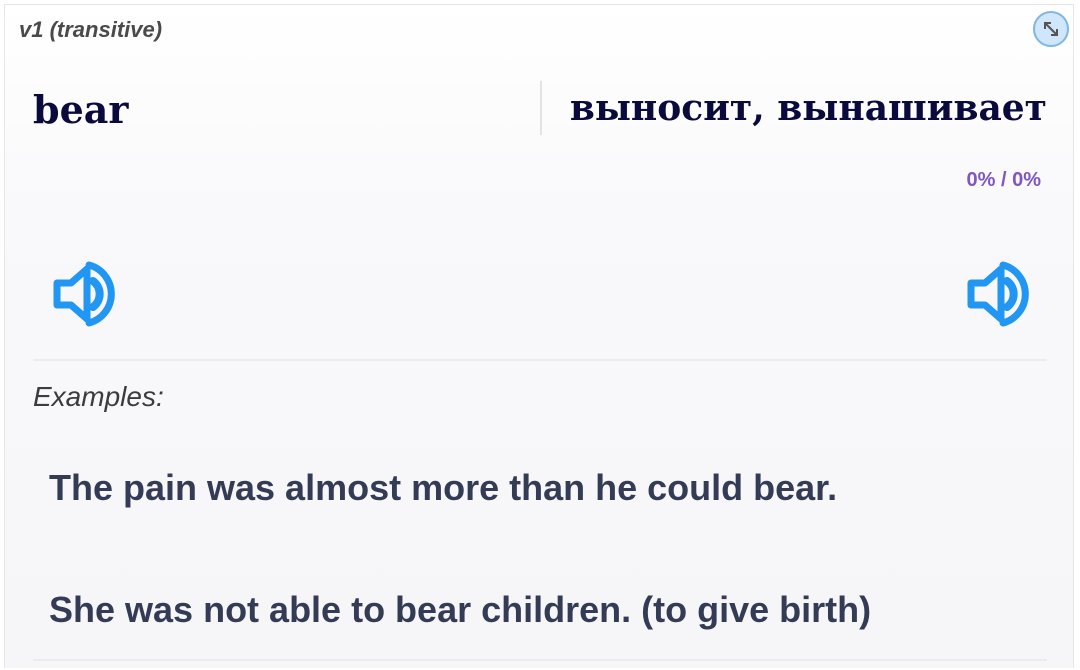 The width and height of the screenshot is (1080, 670). Describe the element at coordinates (98, 396) in the screenshot. I see `examples-label: Examples:` at that location.